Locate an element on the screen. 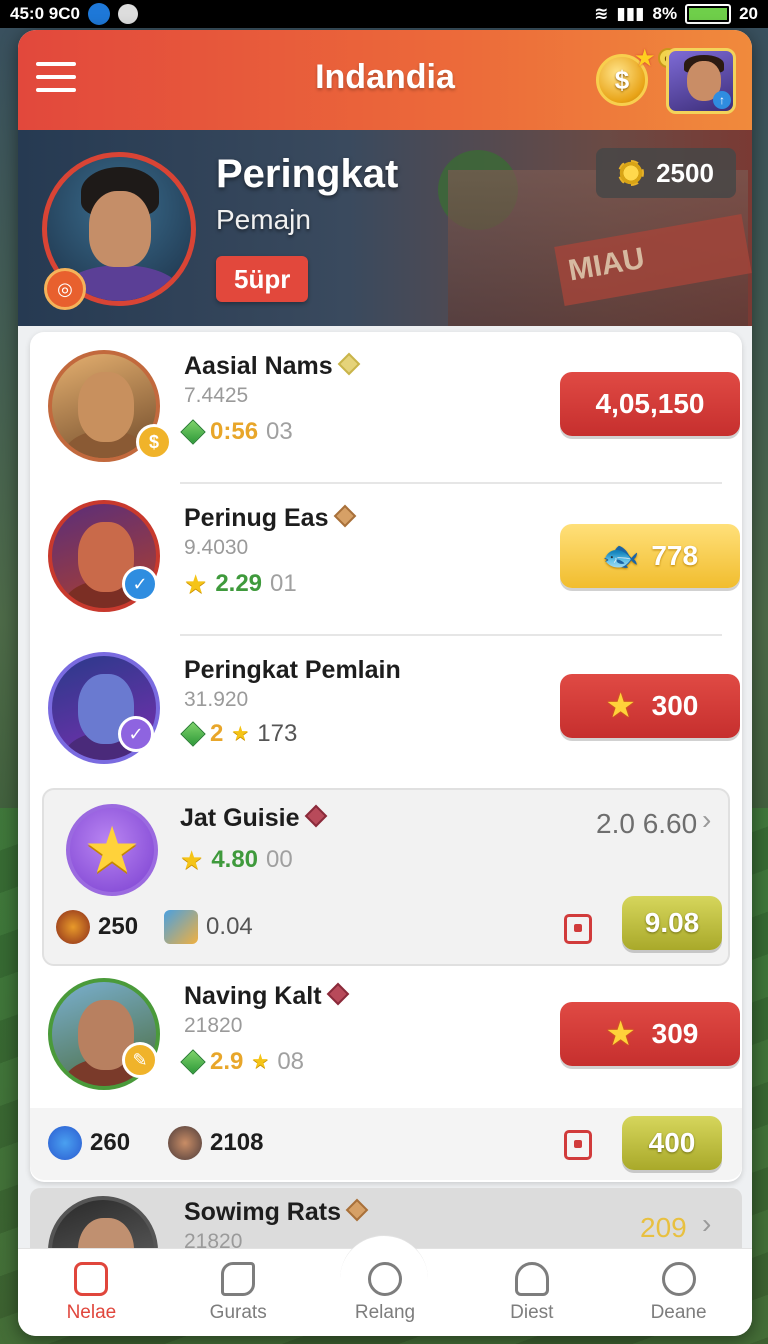  score-value: 2500 is located at coordinates (685, 172).